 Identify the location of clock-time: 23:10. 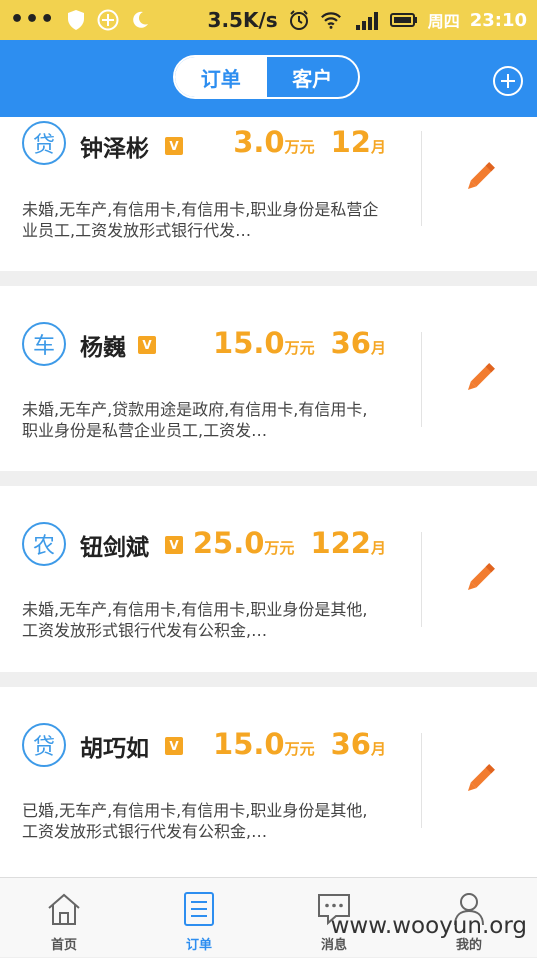
(498, 20).